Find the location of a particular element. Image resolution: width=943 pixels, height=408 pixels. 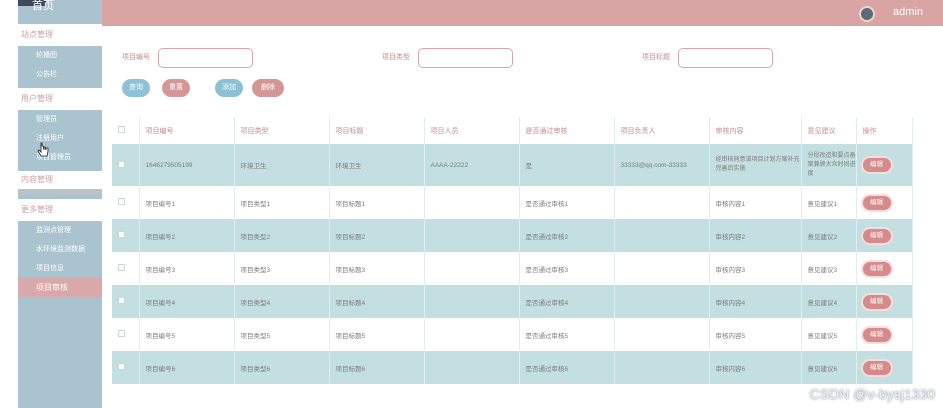

cell-project-no: 项目编号3 is located at coordinates (187, 268).